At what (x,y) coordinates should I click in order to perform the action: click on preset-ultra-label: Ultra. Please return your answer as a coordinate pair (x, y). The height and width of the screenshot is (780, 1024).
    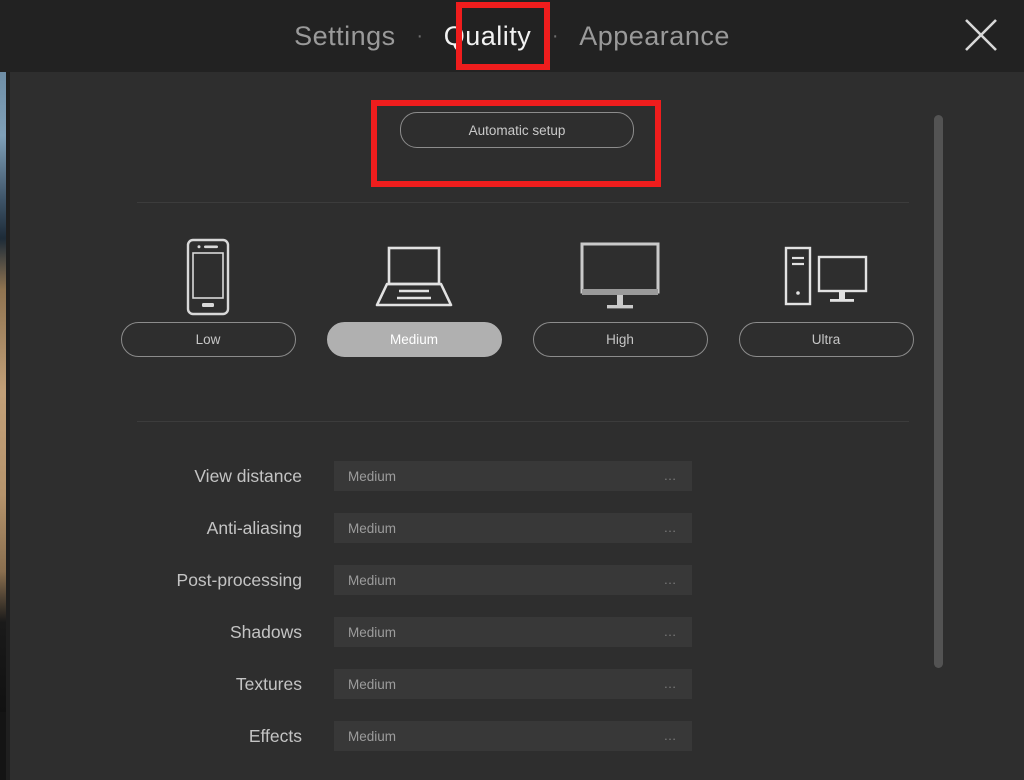
    Looking at the image, I should click on (826, 339).